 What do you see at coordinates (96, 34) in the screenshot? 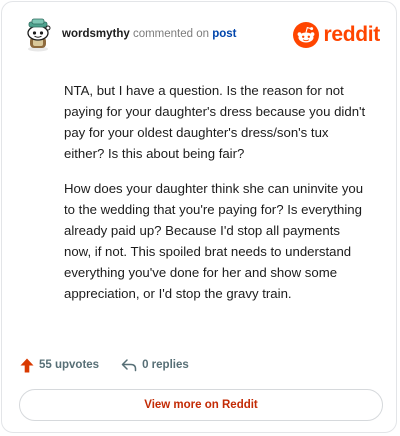
I see `username-link: wordsmythy` at bounding box center [96, 34].